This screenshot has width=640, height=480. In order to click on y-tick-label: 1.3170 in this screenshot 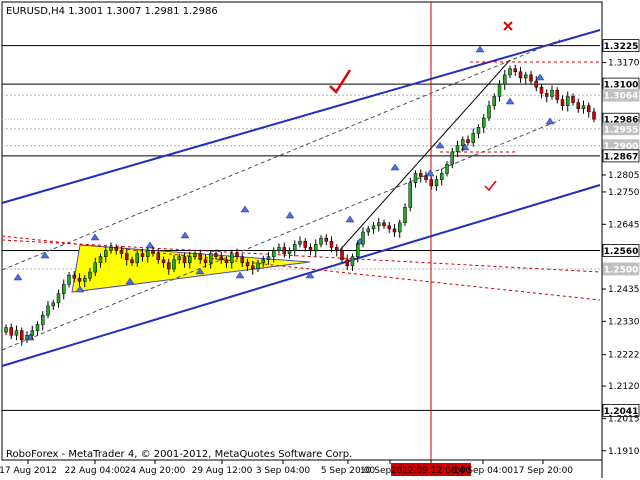, I will do `click(624, 64)`.